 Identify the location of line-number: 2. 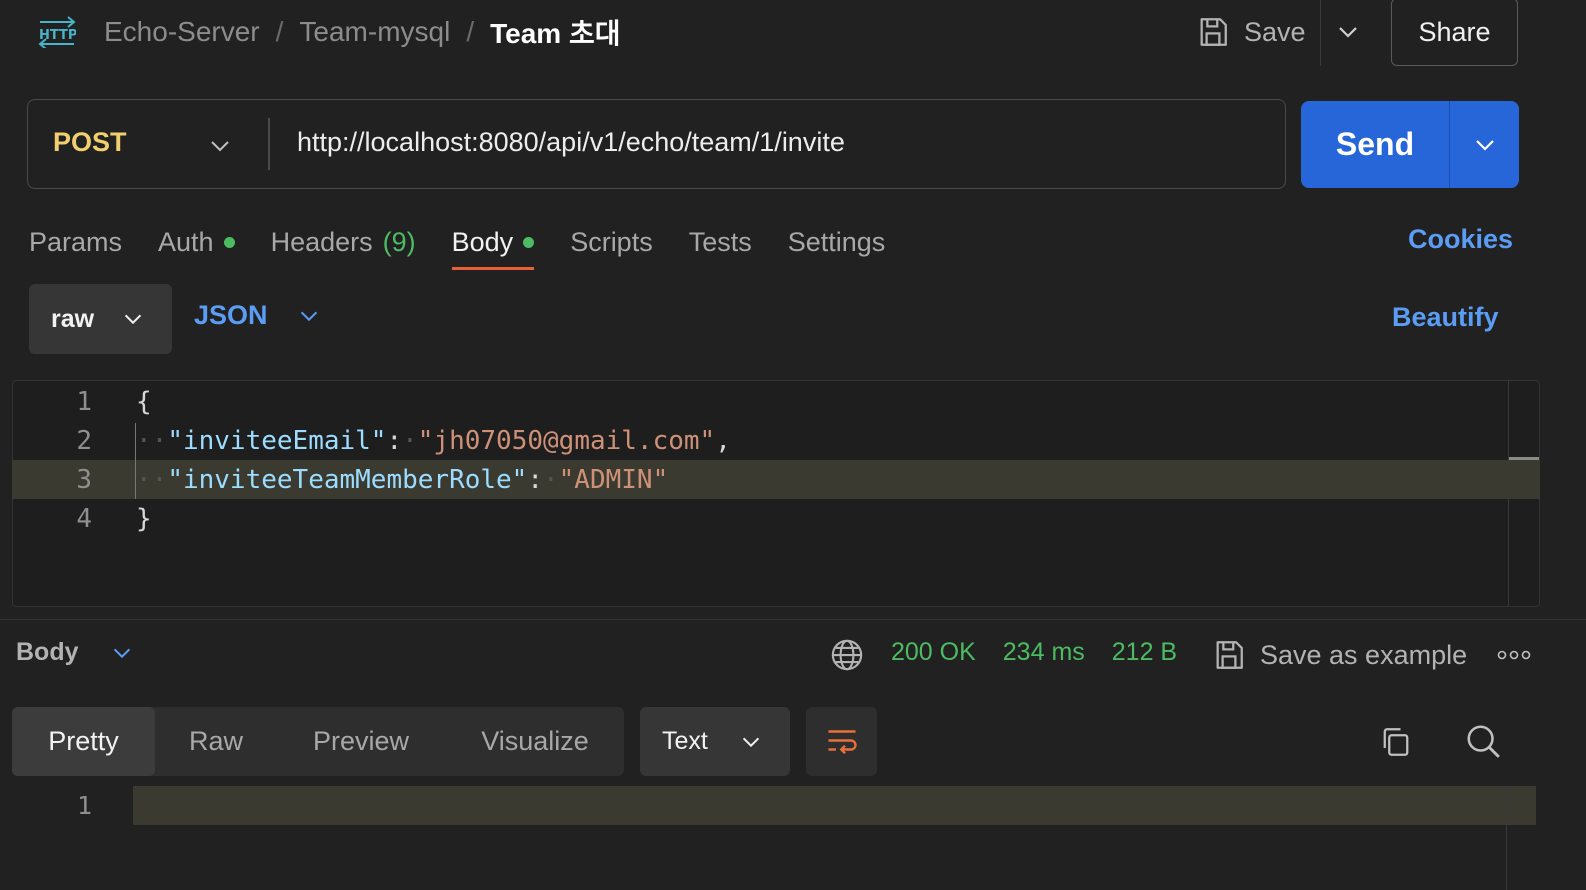
(84, 440).